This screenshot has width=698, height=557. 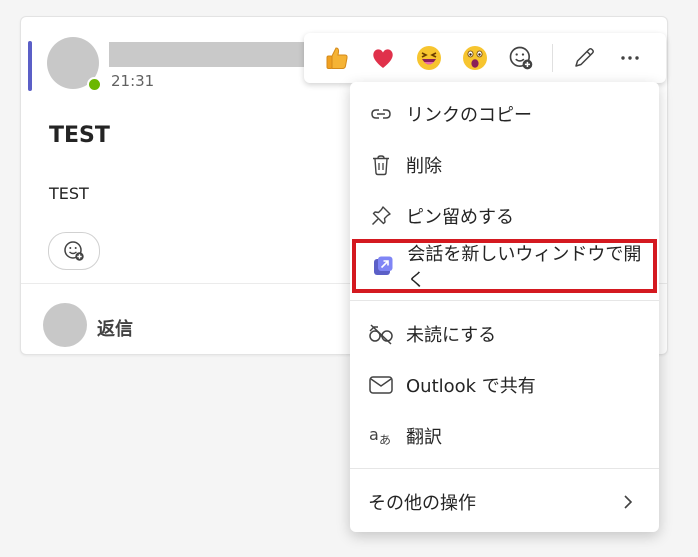 I want to click on message-subject: TEST, so click(x=79, y=135).